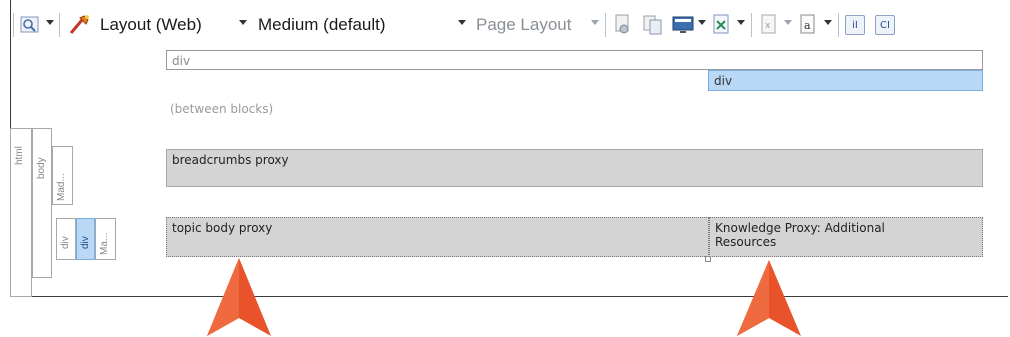 This screenshot has height=337, width=1010. What do you see at coordinates (653, 25) in the screenshot?
I see `copy-layout-icon` at bounding box center [653, 25].